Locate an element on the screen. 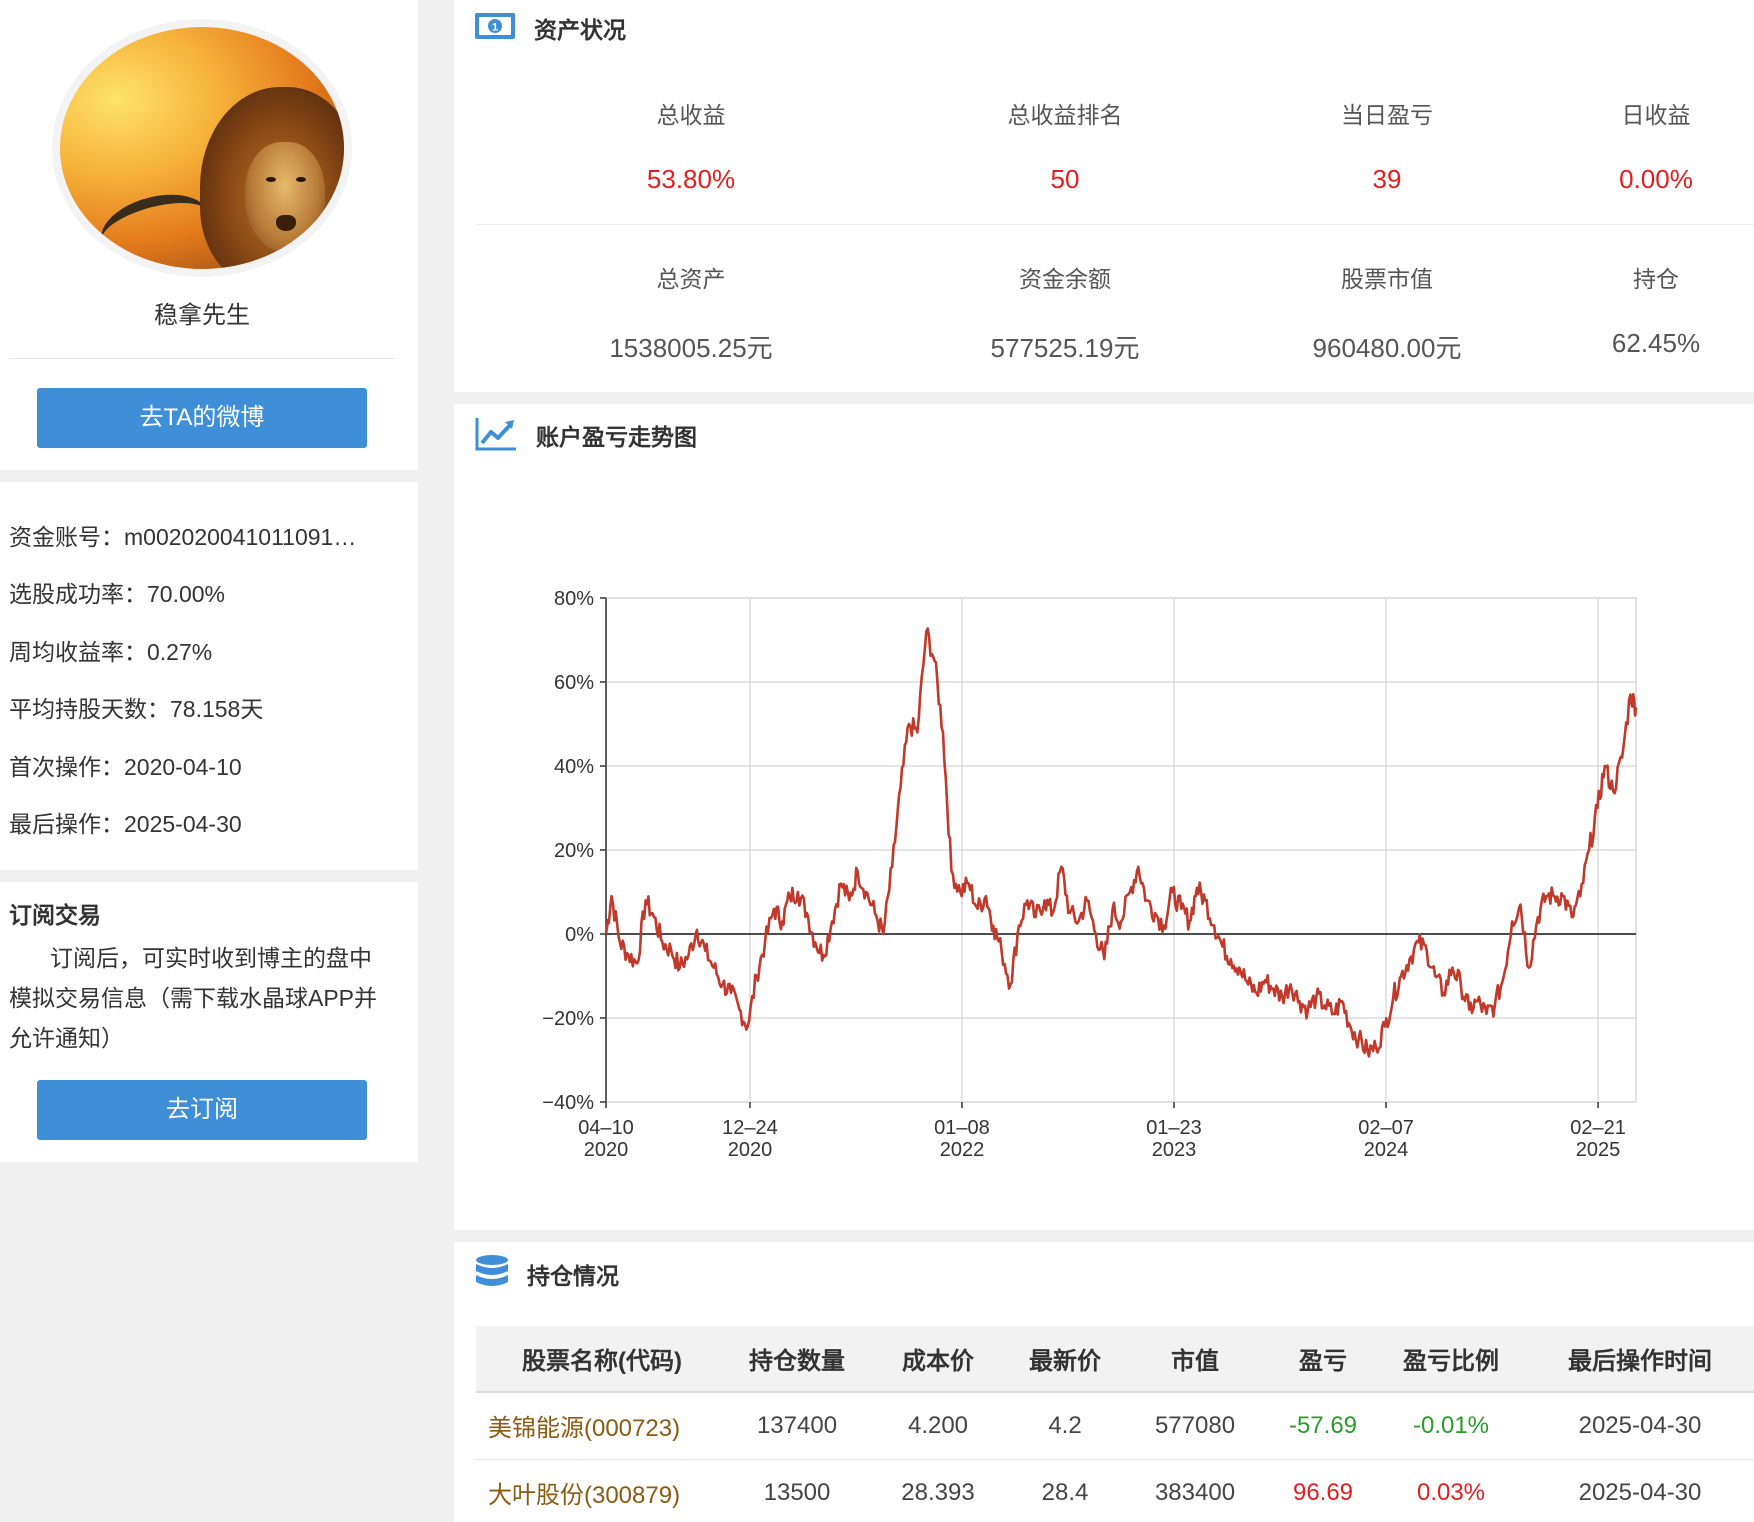 This screenshot has height=1522, width=1754. column-header: 最新价 is located at coordinates (1065, 1359).